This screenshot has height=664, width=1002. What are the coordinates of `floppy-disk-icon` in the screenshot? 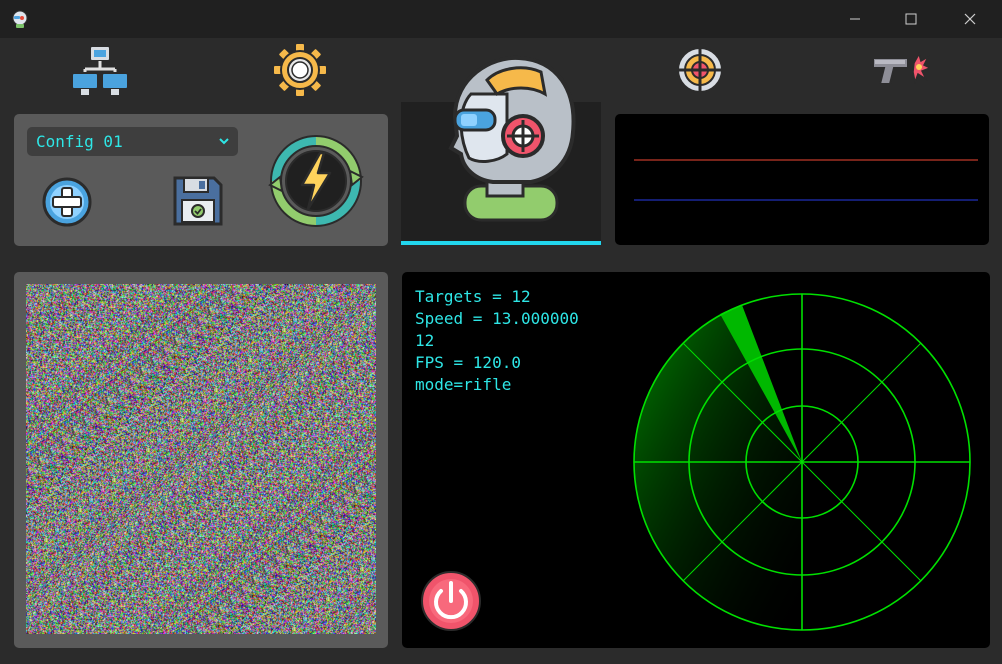 It's located at (198, 201).